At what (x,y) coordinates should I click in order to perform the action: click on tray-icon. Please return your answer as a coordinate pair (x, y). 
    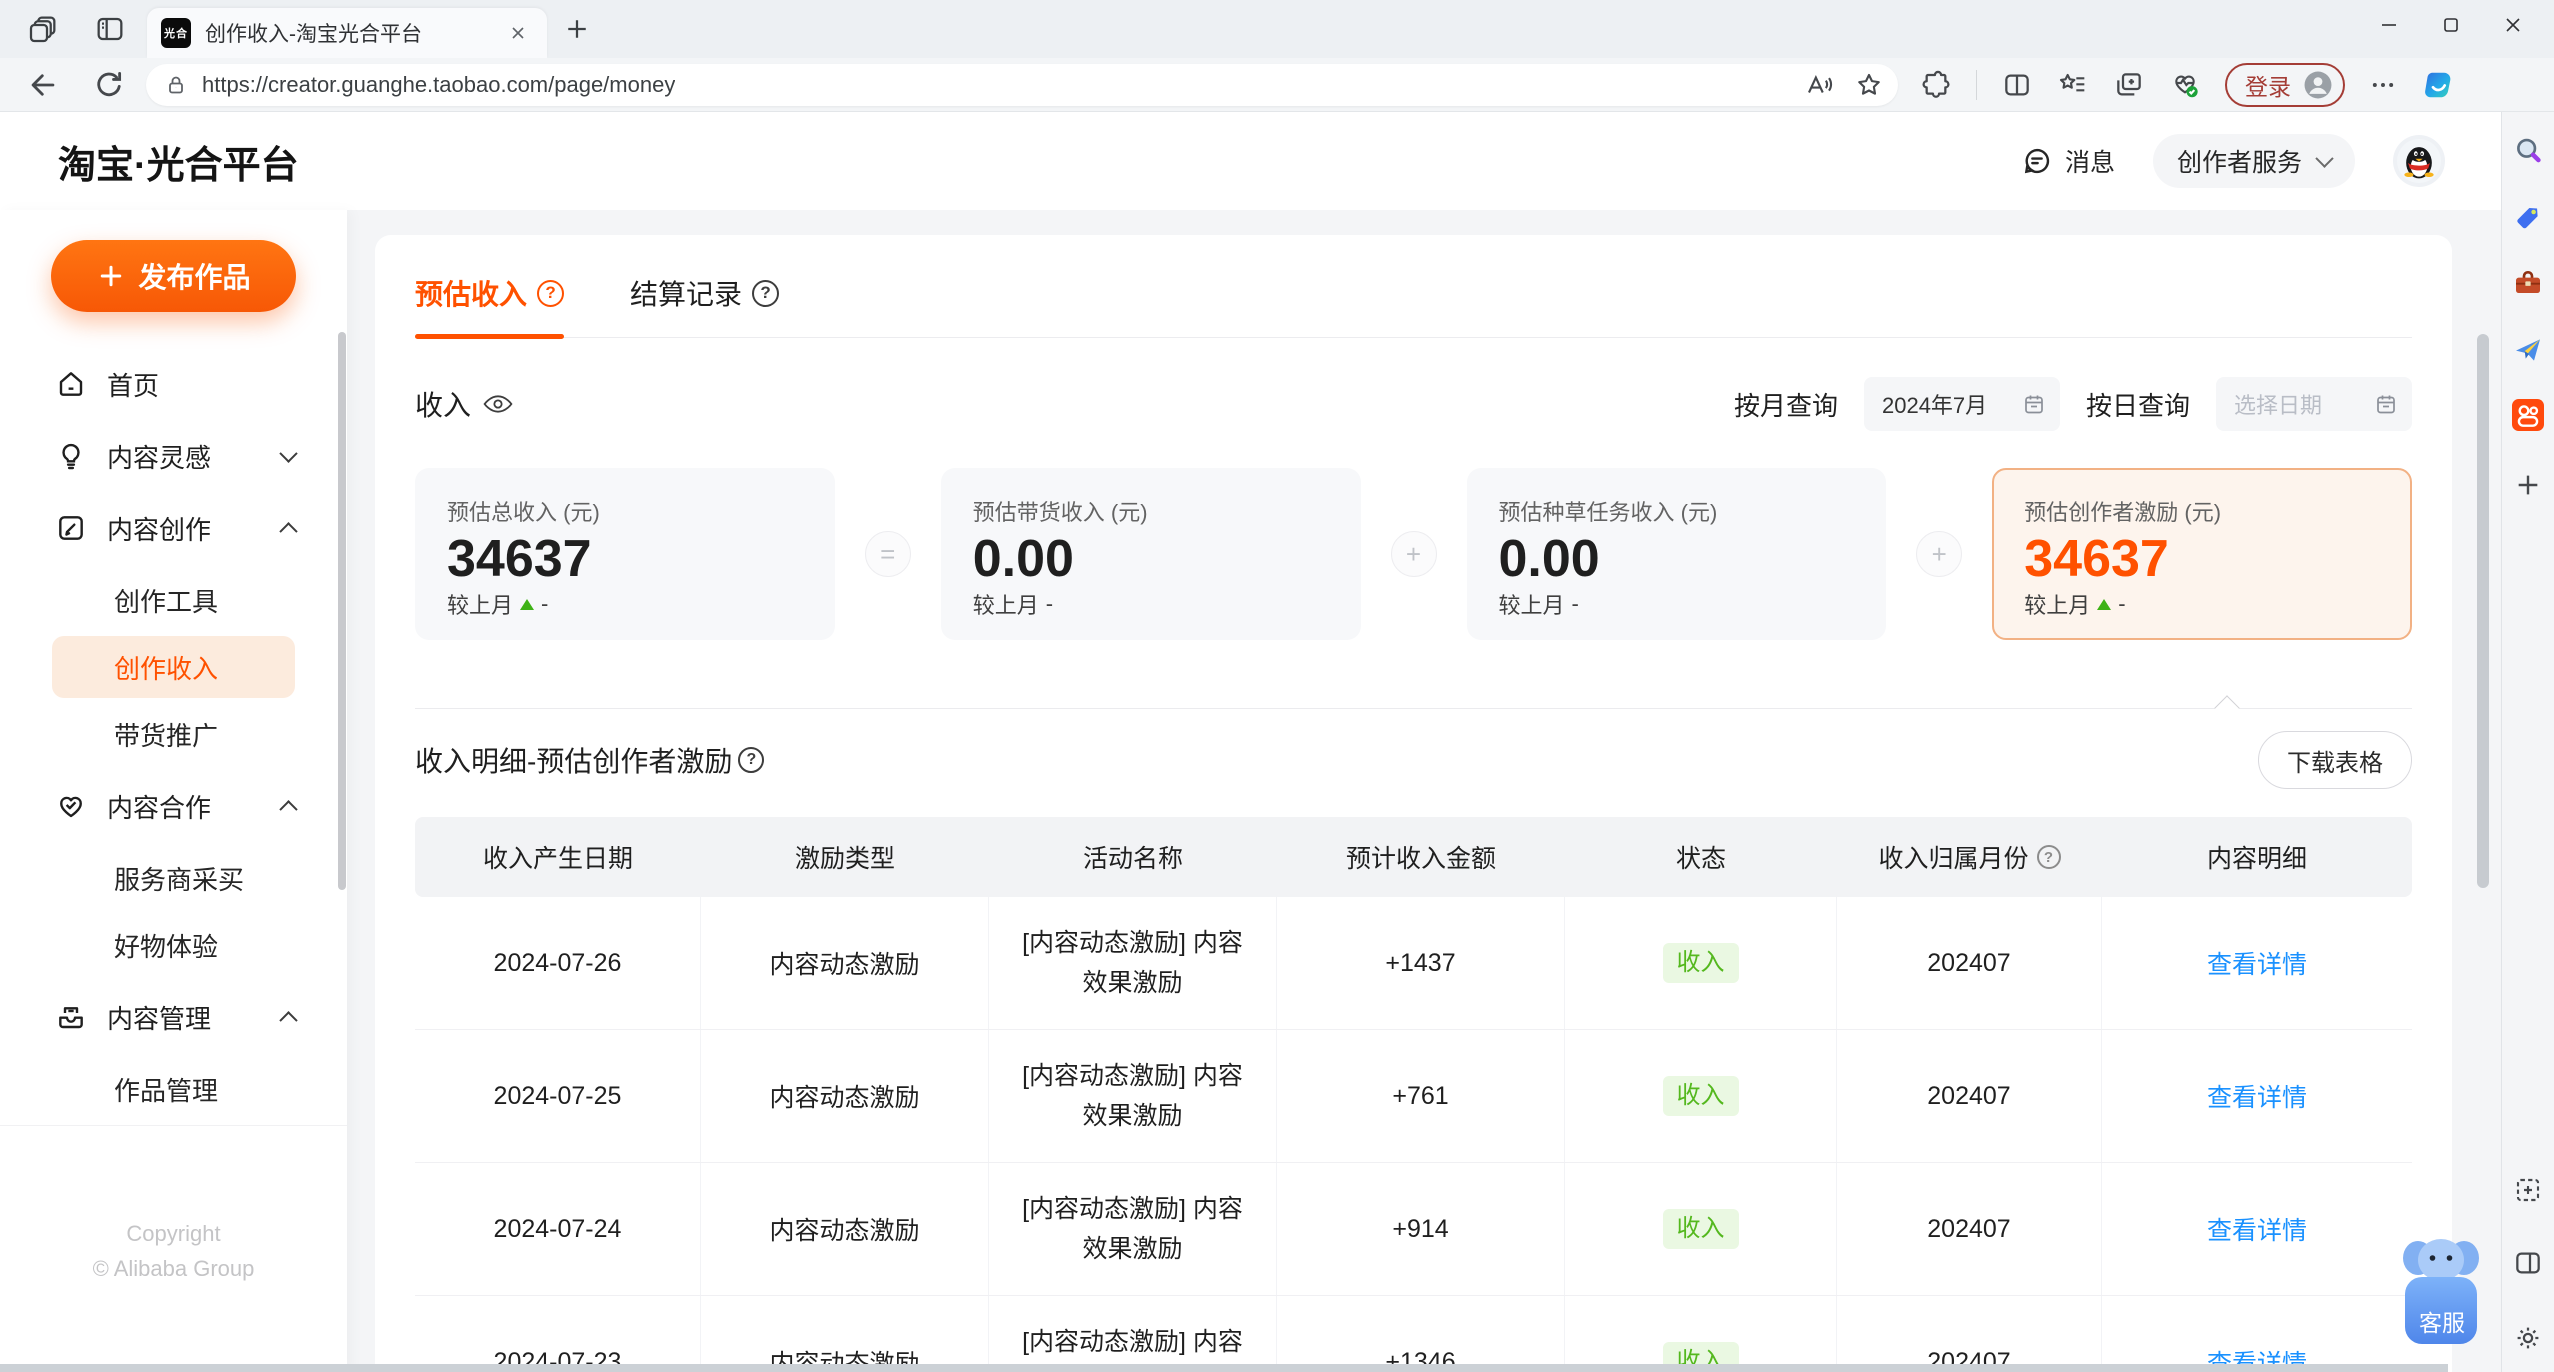
    Looking at the image, I should click on (71, 1018).